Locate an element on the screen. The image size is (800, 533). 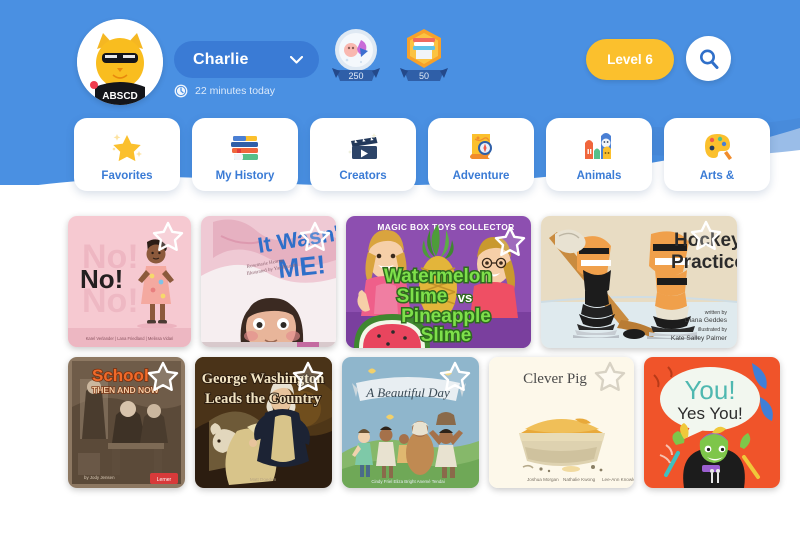
book-title-line2: Practice is located at coordinates (704, 262).